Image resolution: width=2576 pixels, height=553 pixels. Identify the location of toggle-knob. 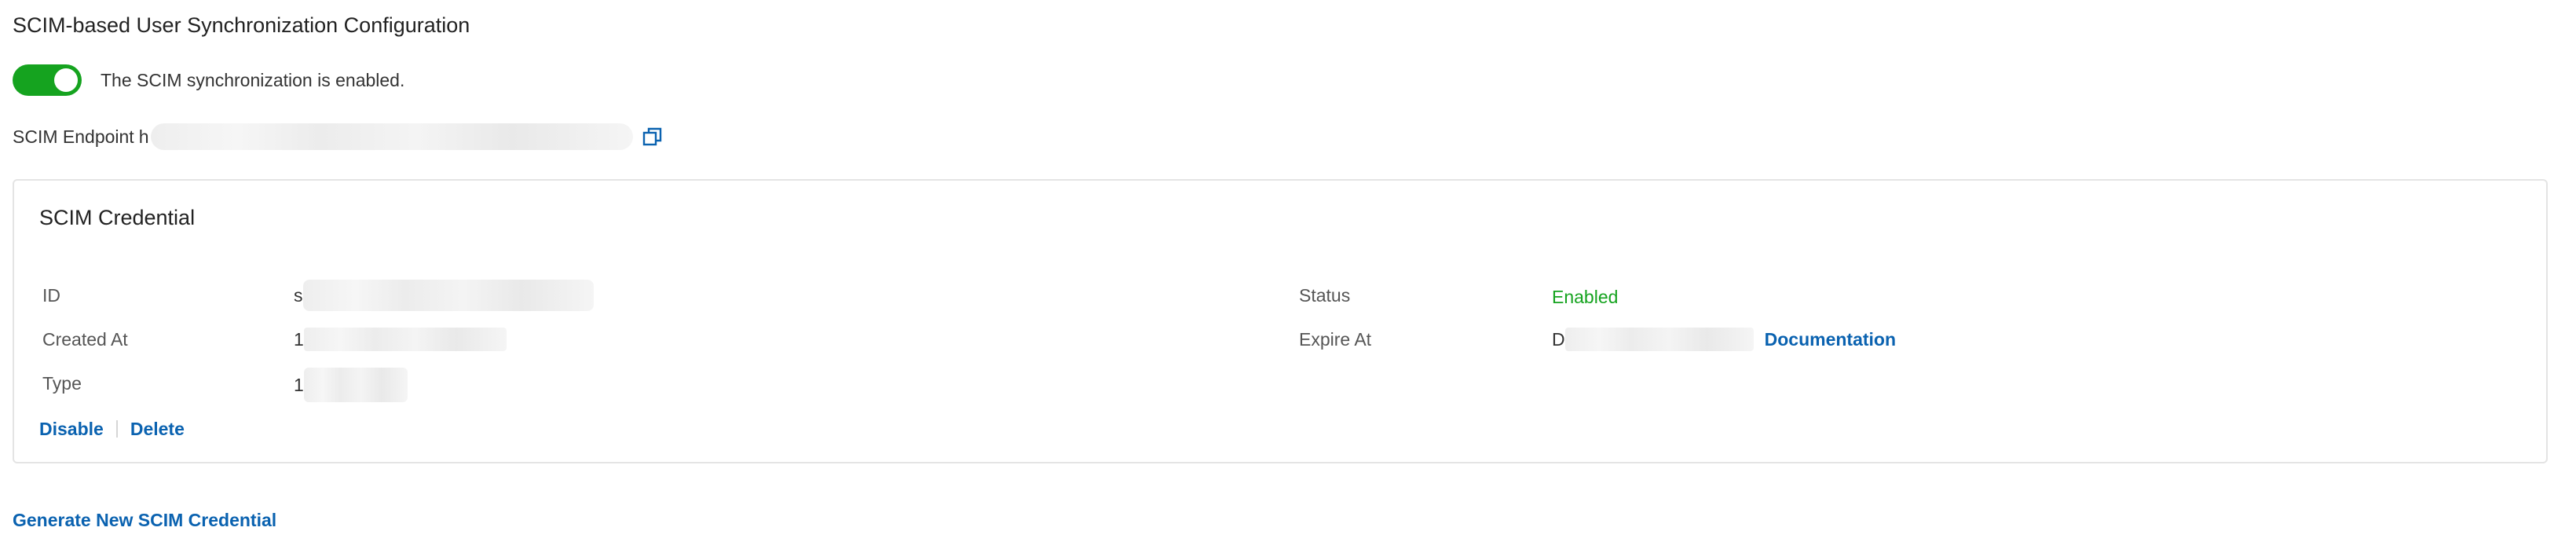
(66, 80).